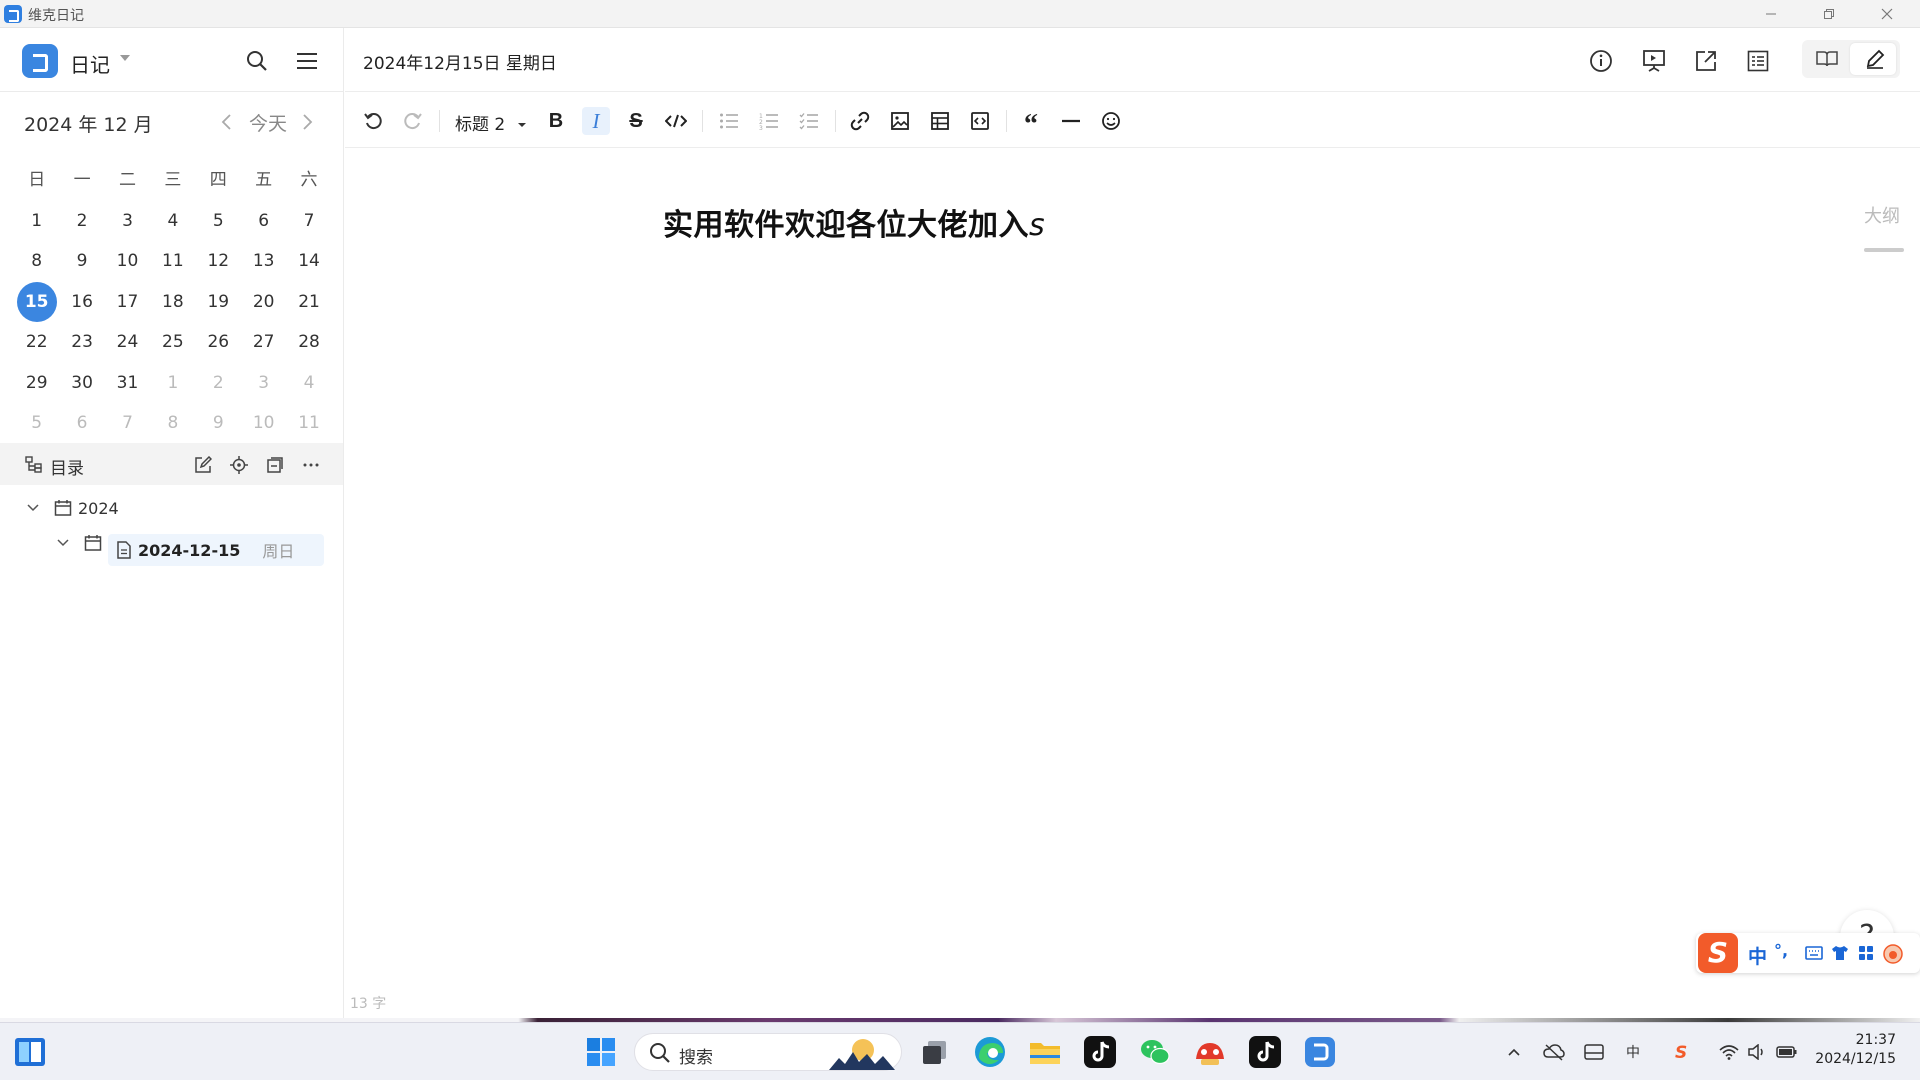 Image resolution: width=1920 pixels, height=1080 pixels. Describe the element at coordinates (36, 383) in the screenshot. I see `calendar-day: 29` at that location.